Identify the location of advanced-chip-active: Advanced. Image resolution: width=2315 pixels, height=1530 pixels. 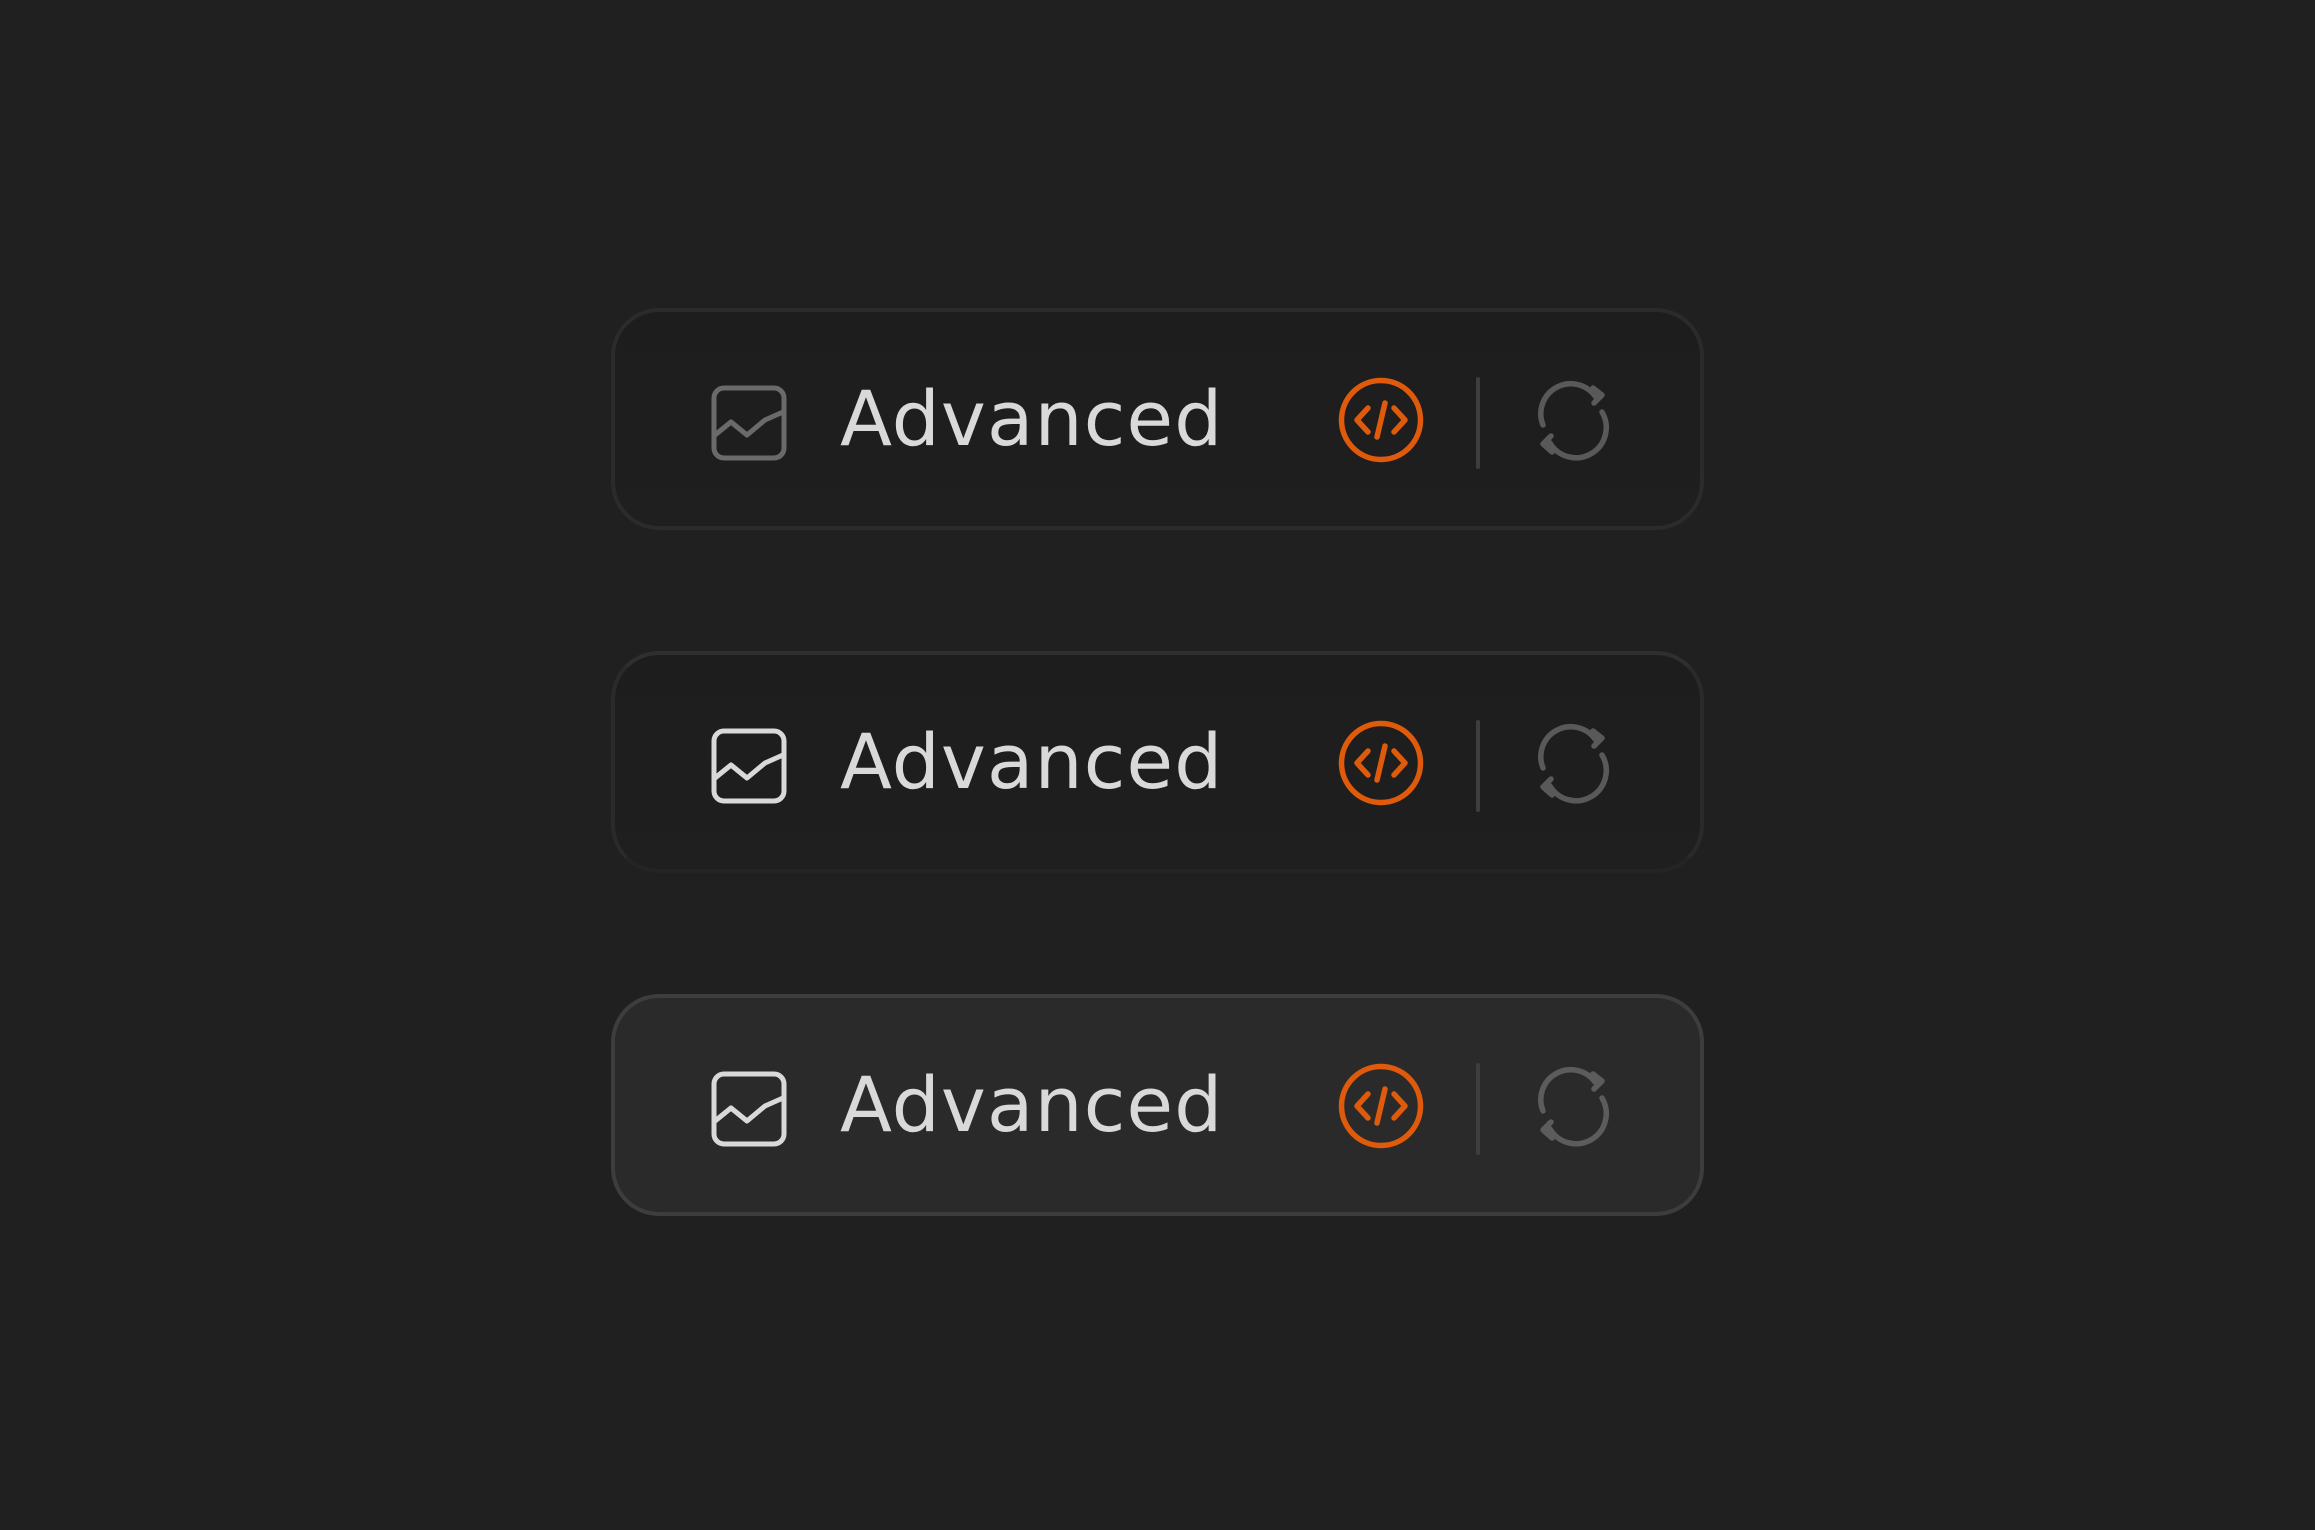
(1157, 1105).